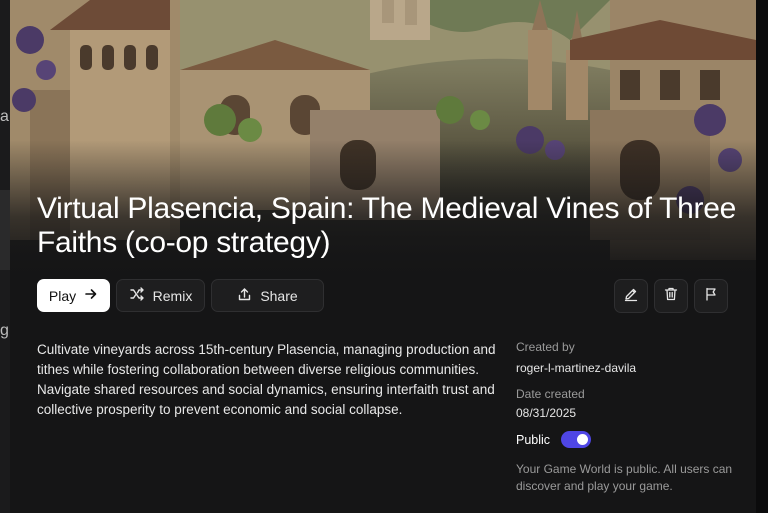 The image size is (768, 513). What do you see at coordinates (545, 347) in the screenshot?
I see `created-by-label: Created by` at bounding box center [545, 347].